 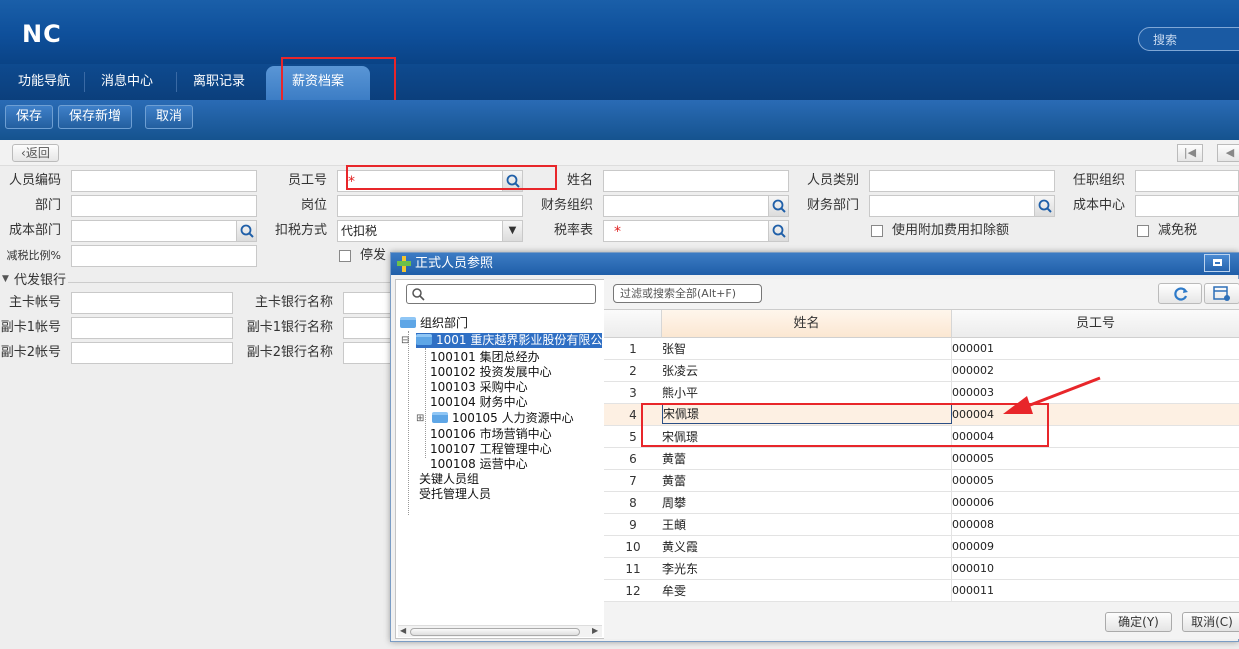 What do you see at coordinates (633, 591) in the screenshot?
I see `row-index: 12` at bounding box center [633, 591].